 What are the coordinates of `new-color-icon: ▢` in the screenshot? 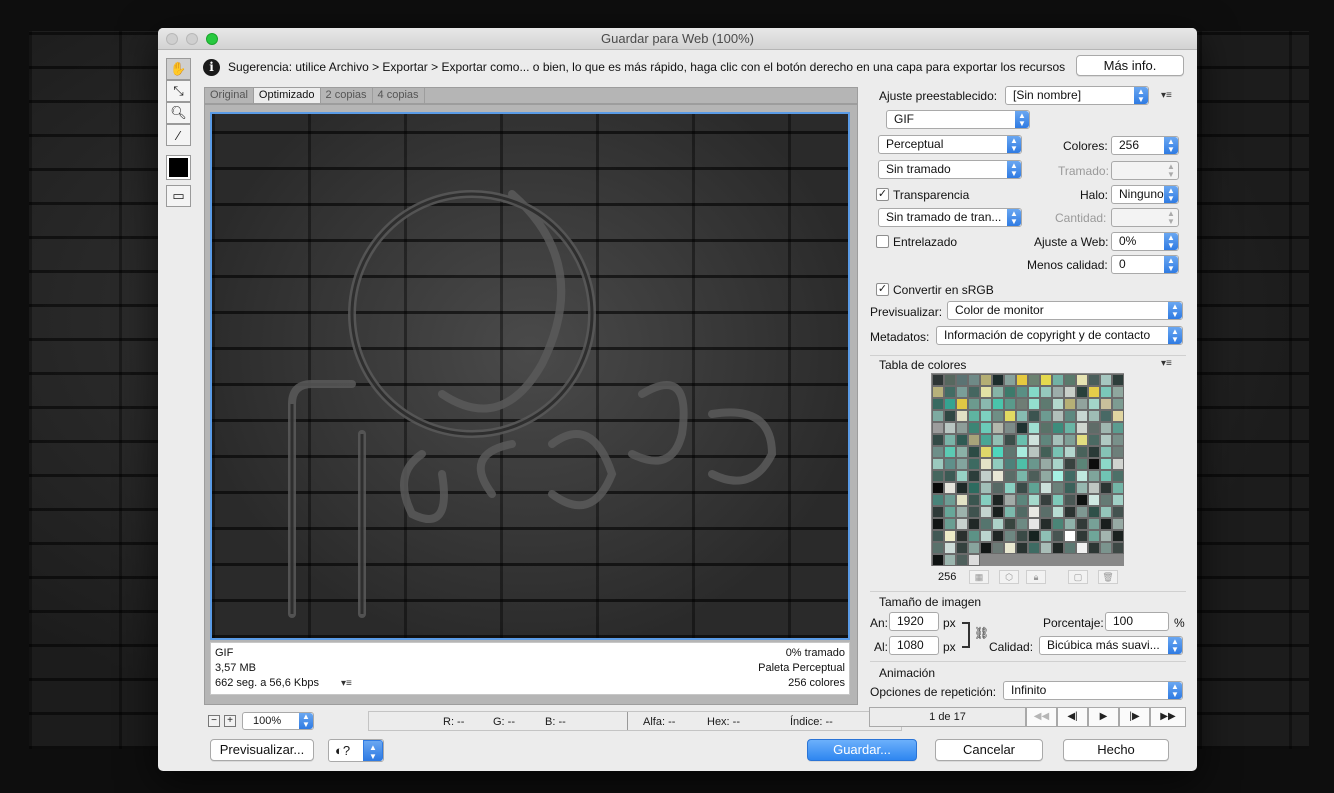 It's located at (1078, 577).